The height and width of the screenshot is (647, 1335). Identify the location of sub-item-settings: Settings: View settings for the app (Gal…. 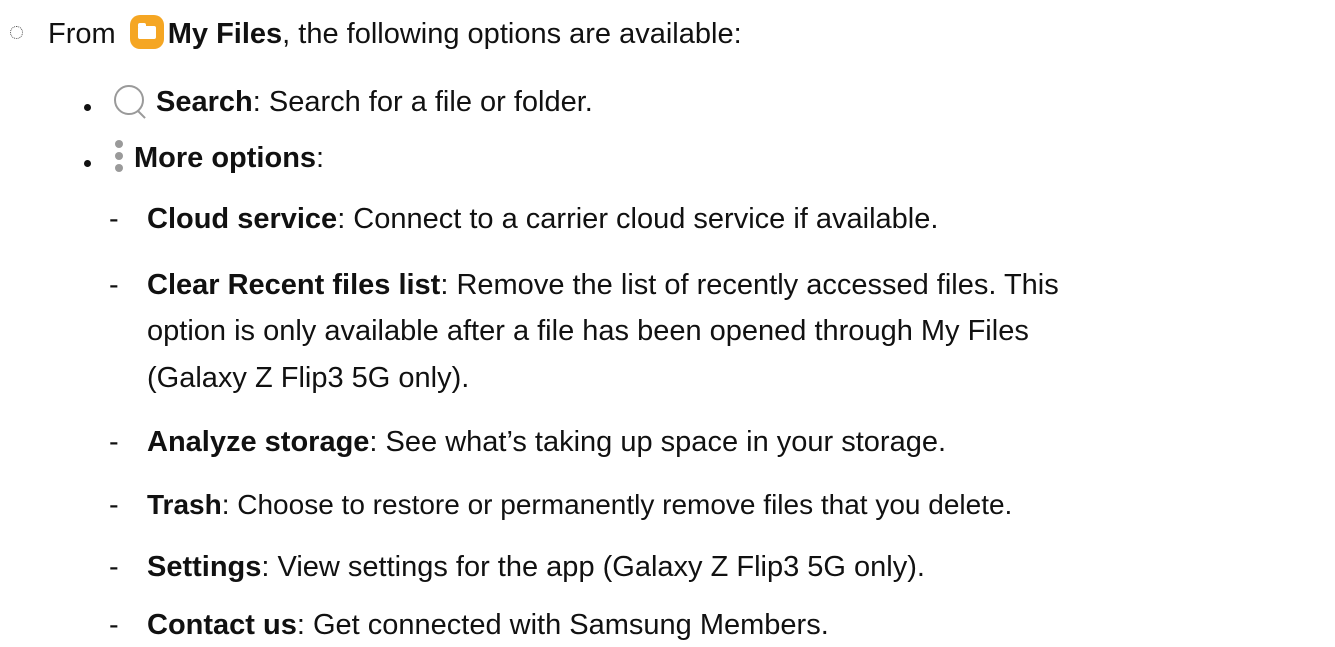
(536, 567).